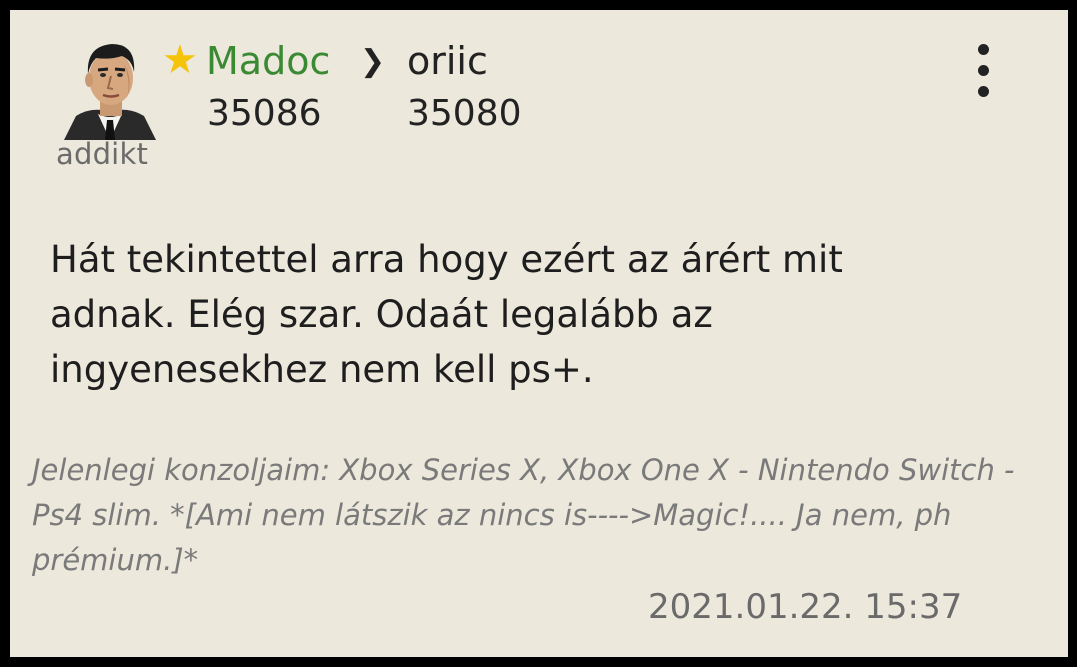 The width and height of the screenshot is (1077, 667). I want to click on post-number-link: 35086, so click(264, 114).